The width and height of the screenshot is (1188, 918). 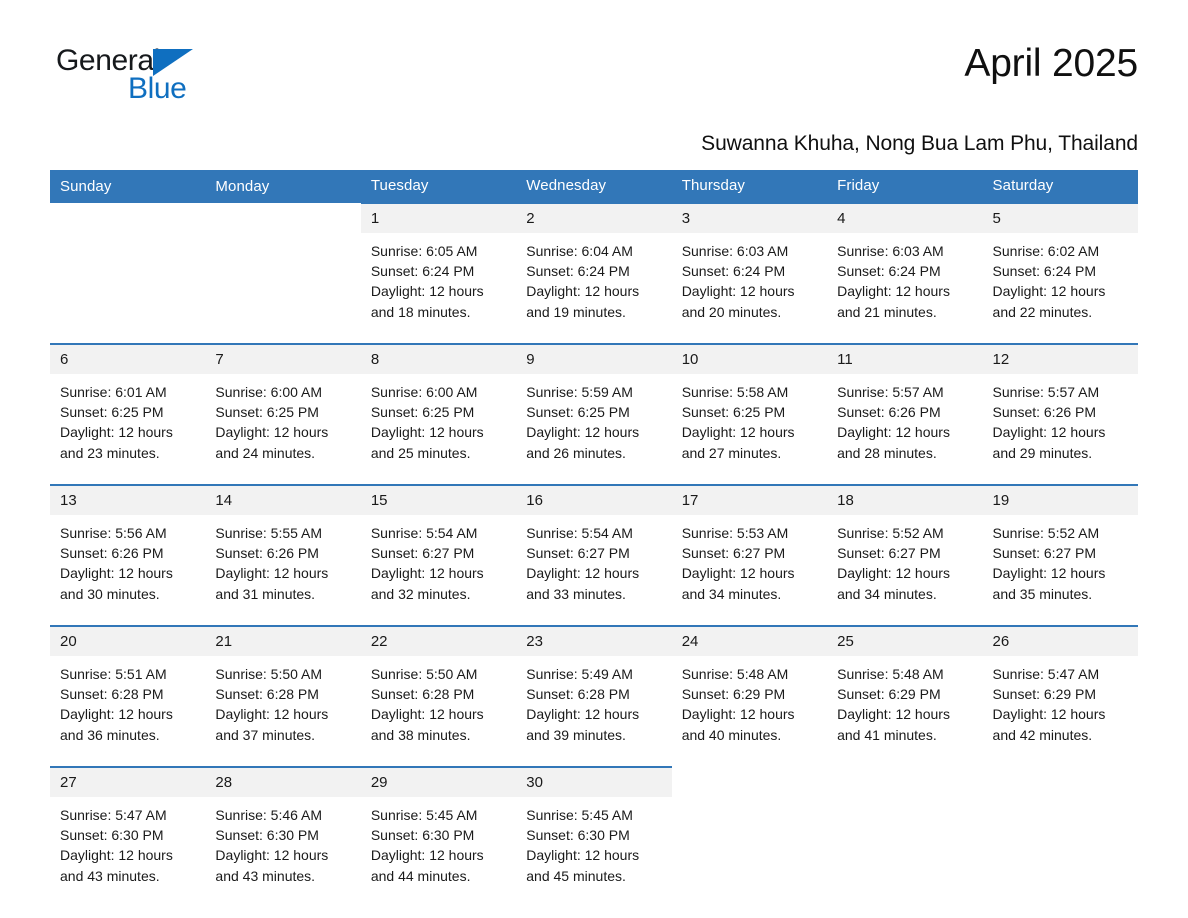 I want to click on sunset-text: Sunset: 6:26 PM, so click(x=1044, y=412).